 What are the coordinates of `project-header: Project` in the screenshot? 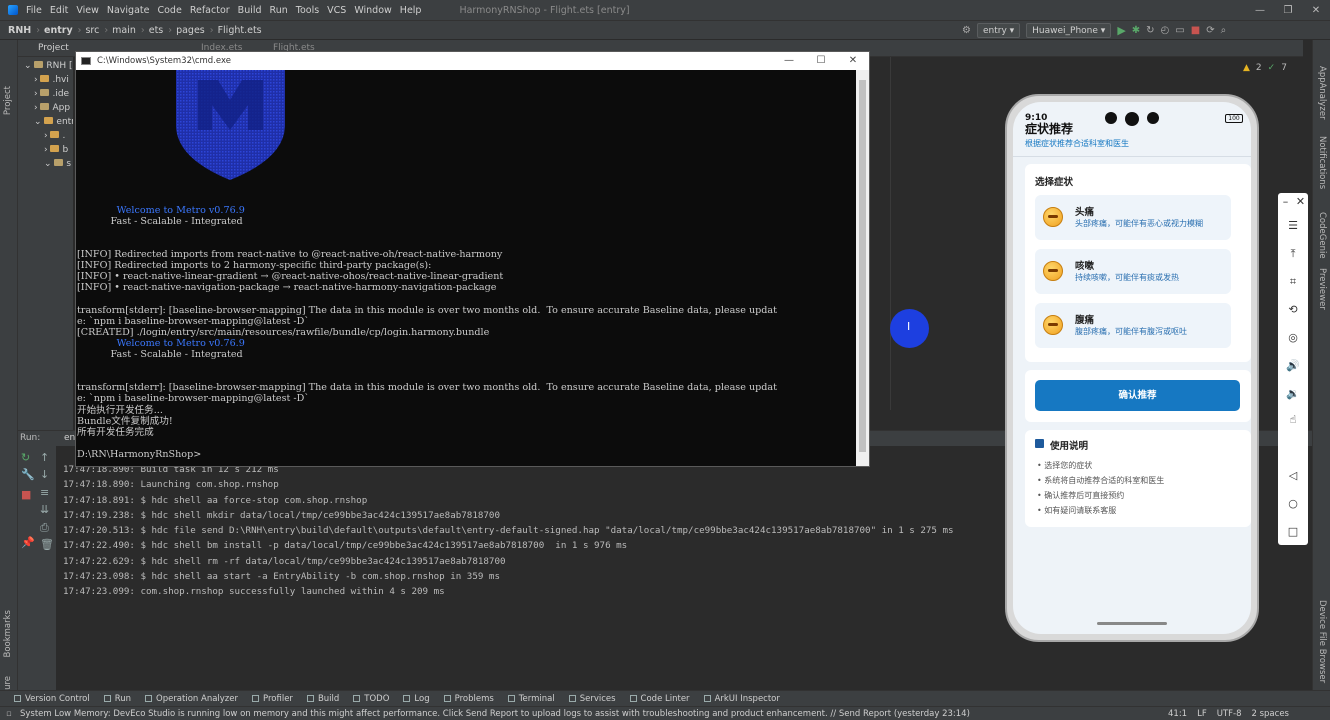 It's located at (45, 48).